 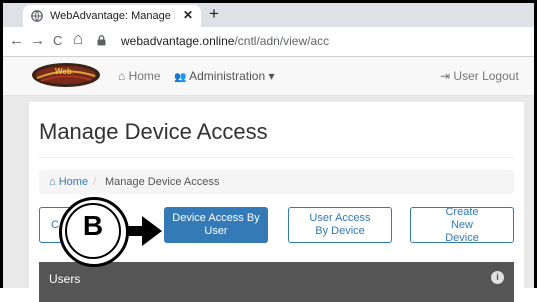 I want to click on nav-logout-link: ⇥ User Logout, so click(x=479, y=76).